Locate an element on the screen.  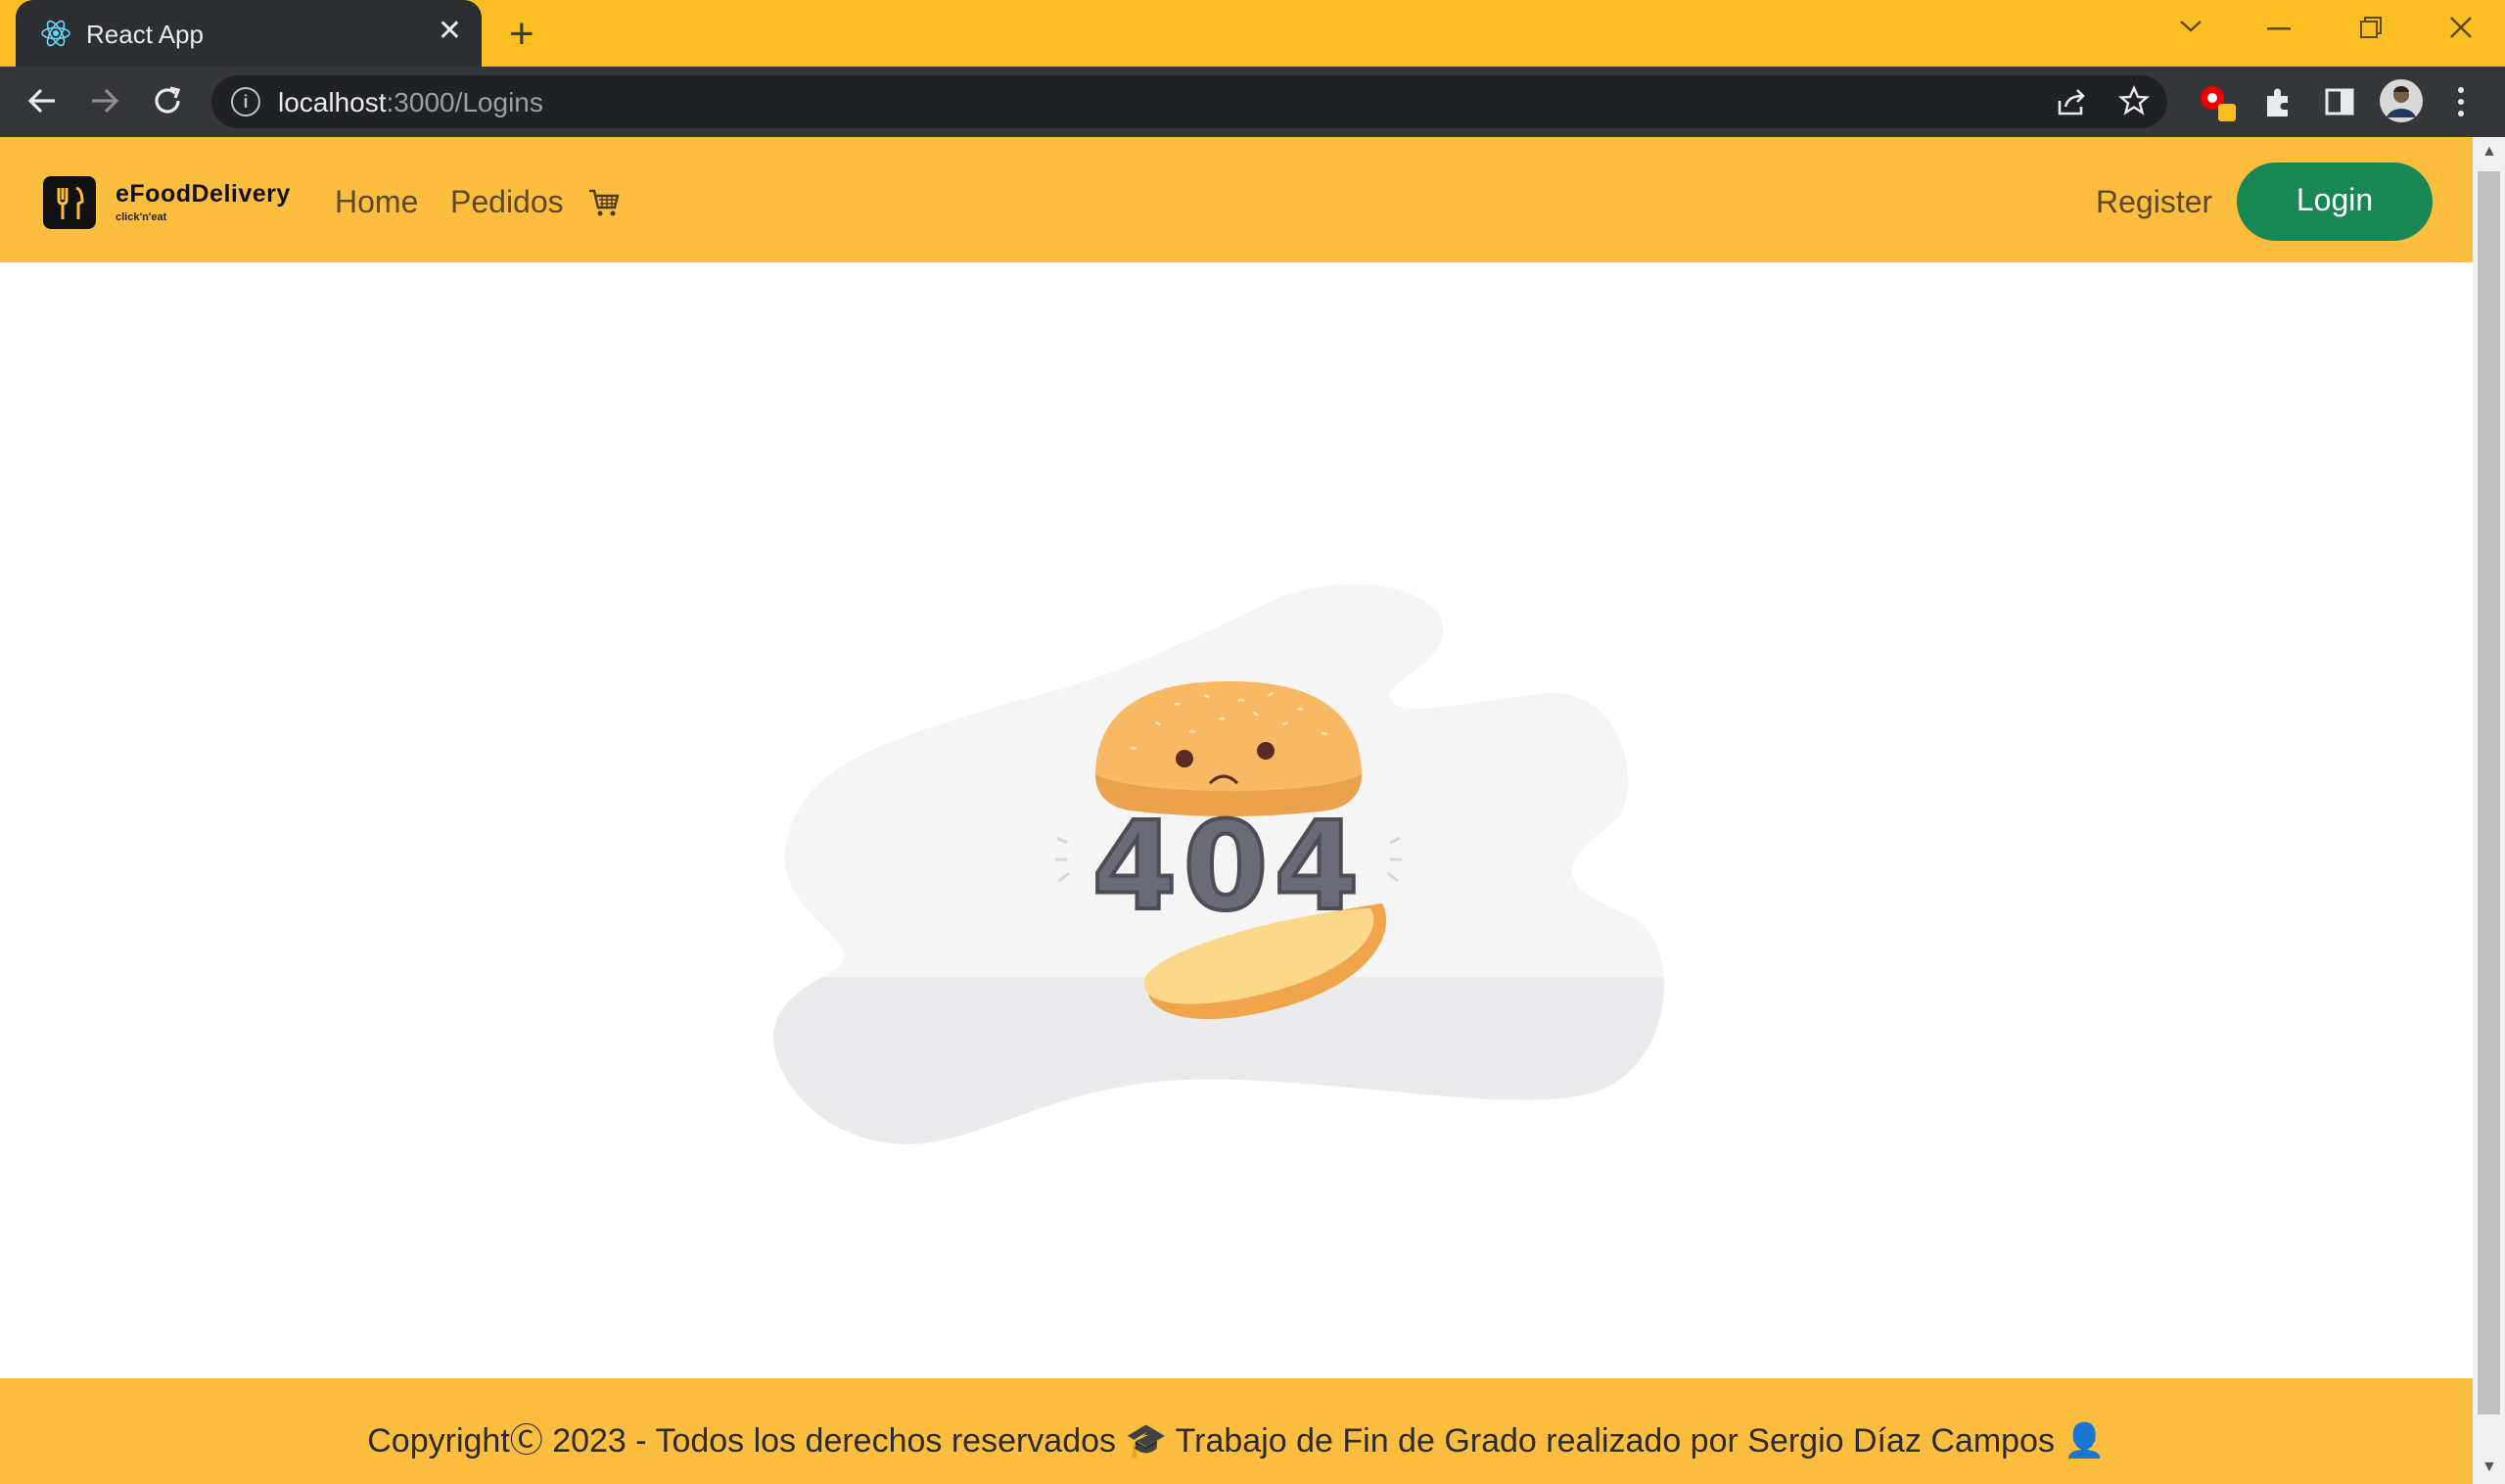
side-panel-icon is located at coordinates (2339, 101).